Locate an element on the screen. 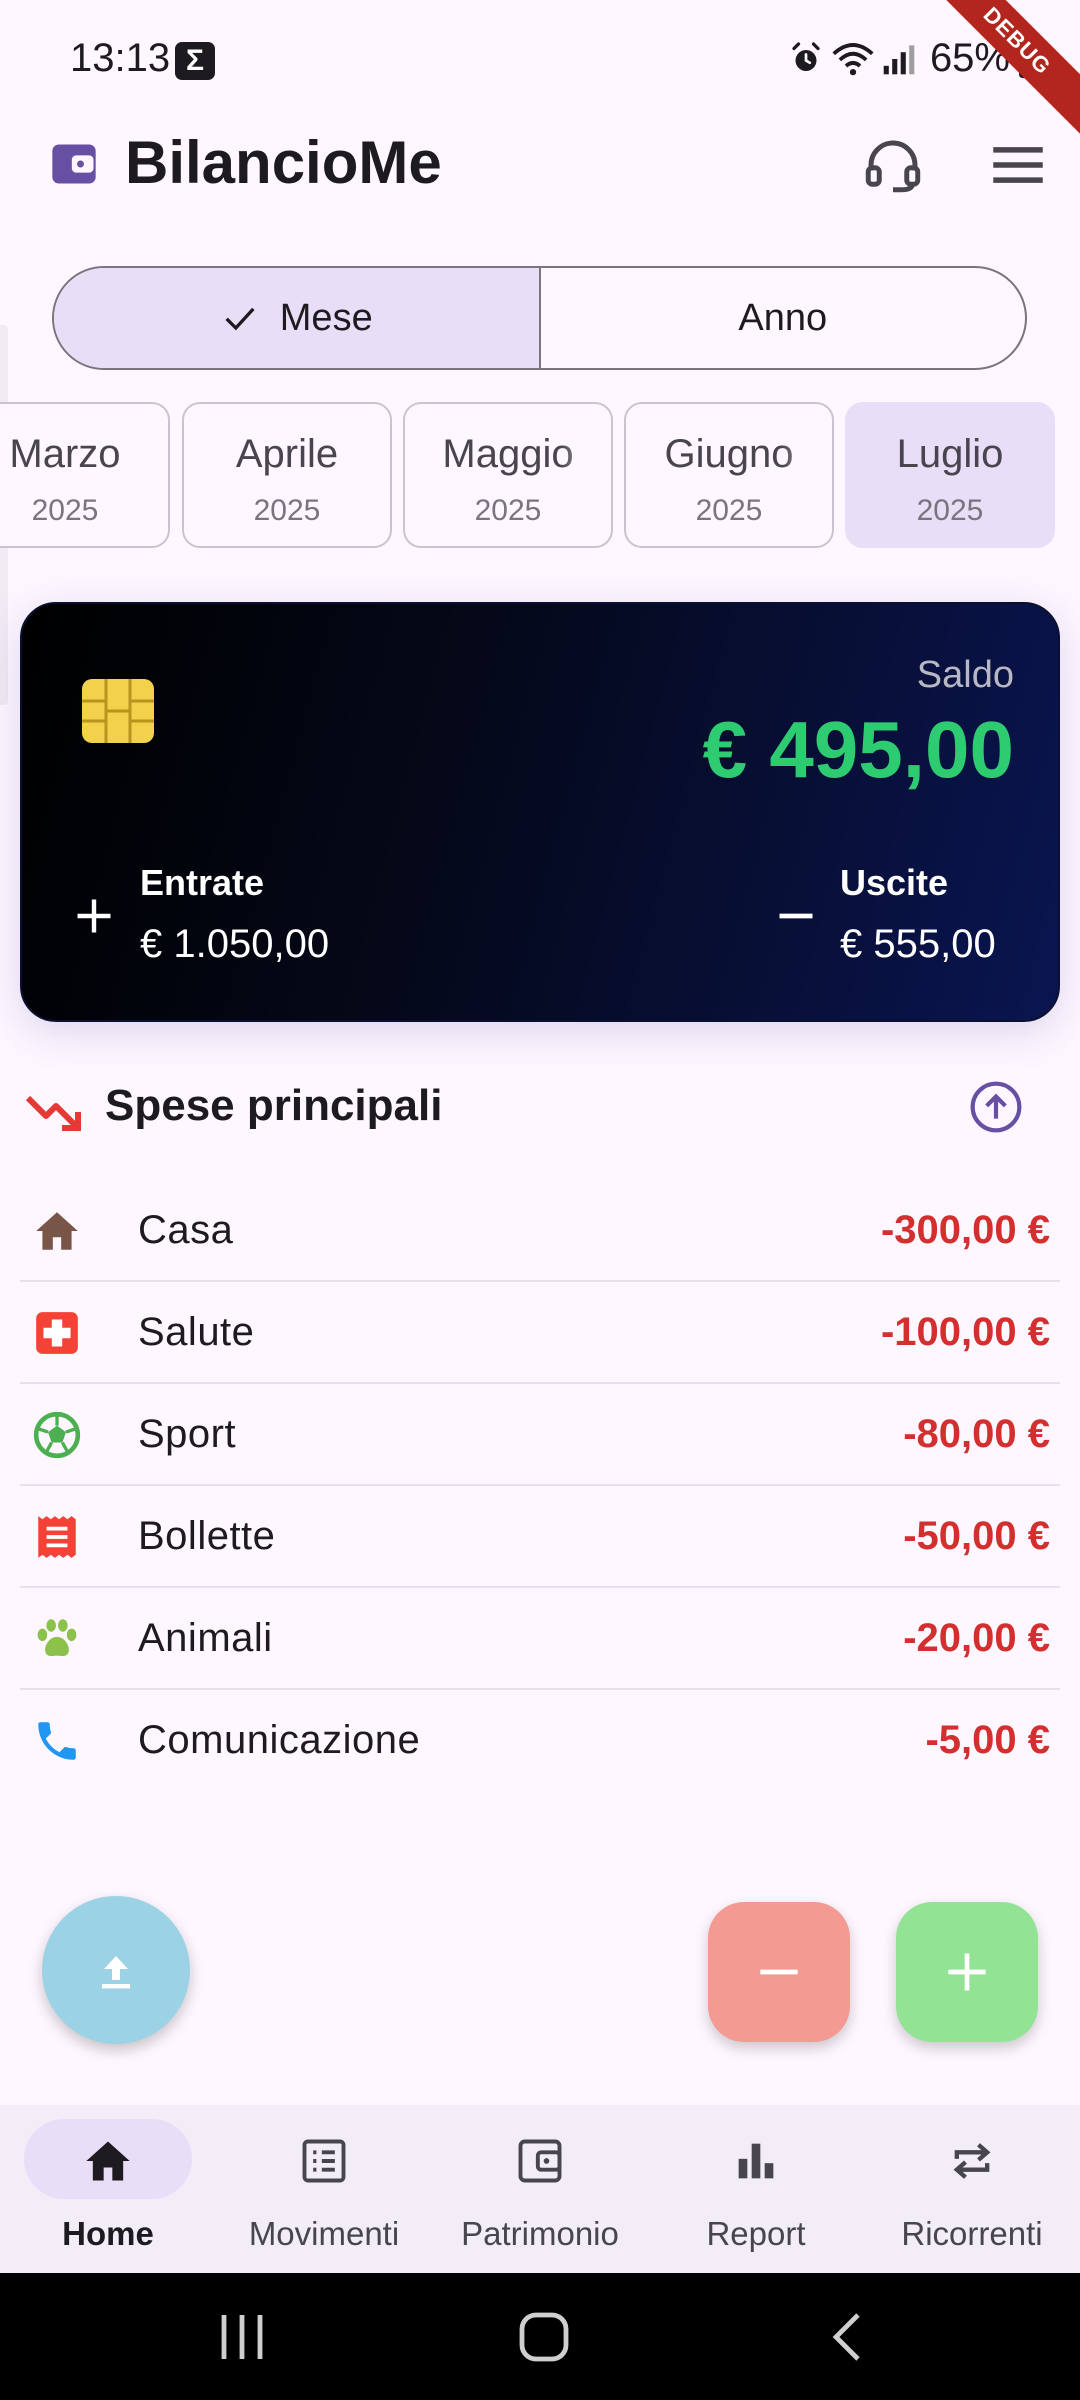  arrow-up-circle-icon is located at coordinates (996, 1107).